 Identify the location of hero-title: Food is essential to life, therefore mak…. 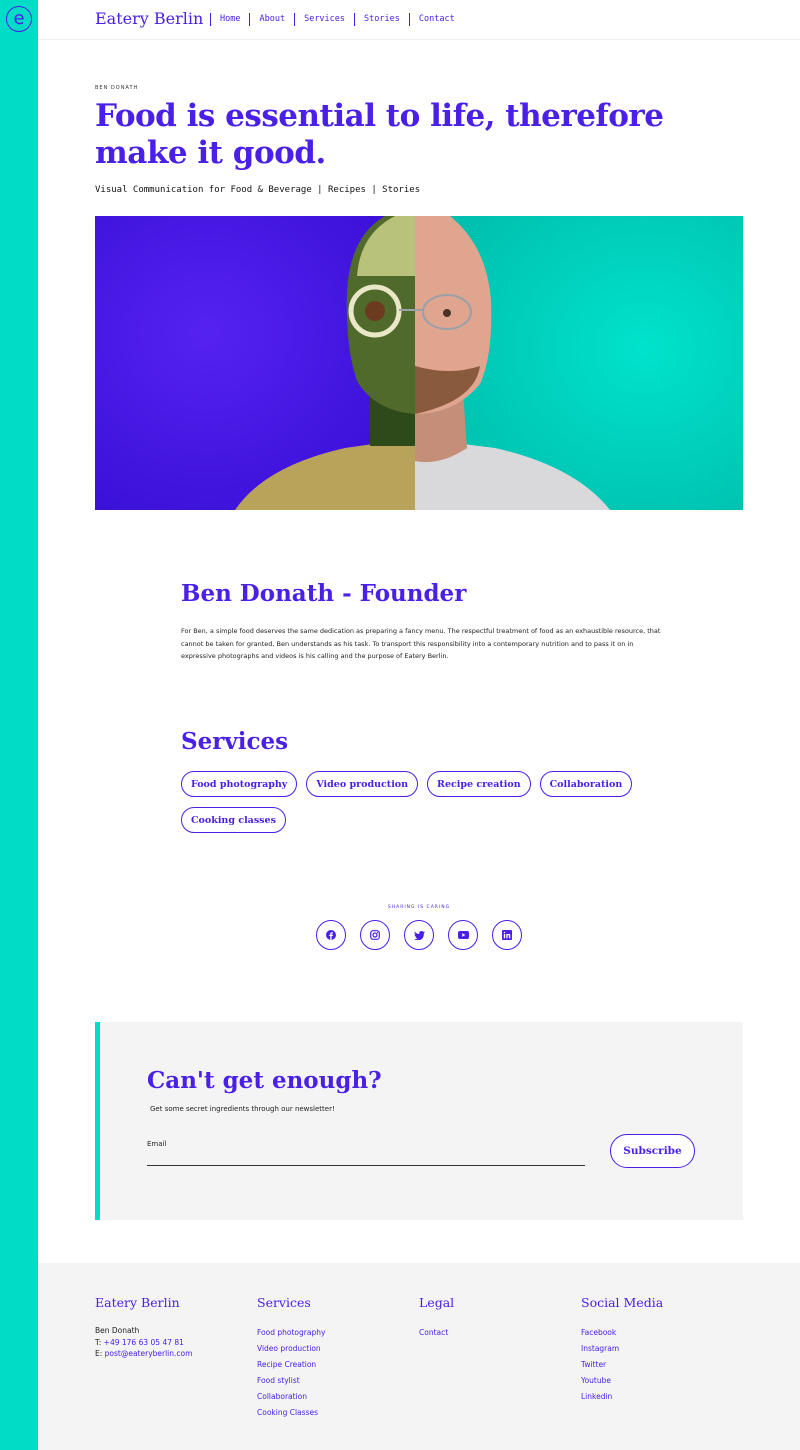
(379, 134).